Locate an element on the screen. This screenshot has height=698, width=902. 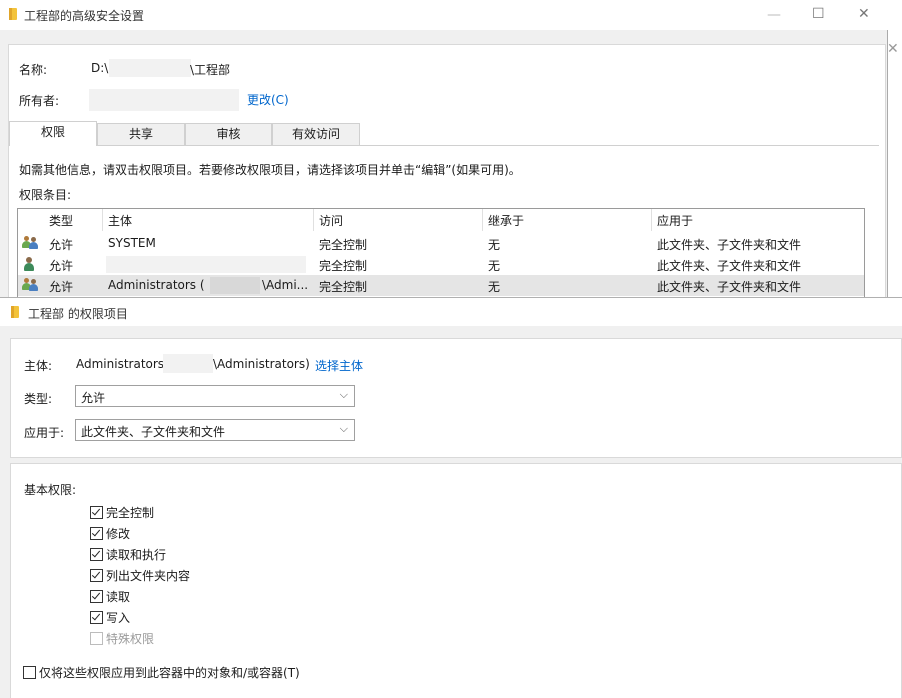
read-execute-checkbox is located at coordinates (96, 554).